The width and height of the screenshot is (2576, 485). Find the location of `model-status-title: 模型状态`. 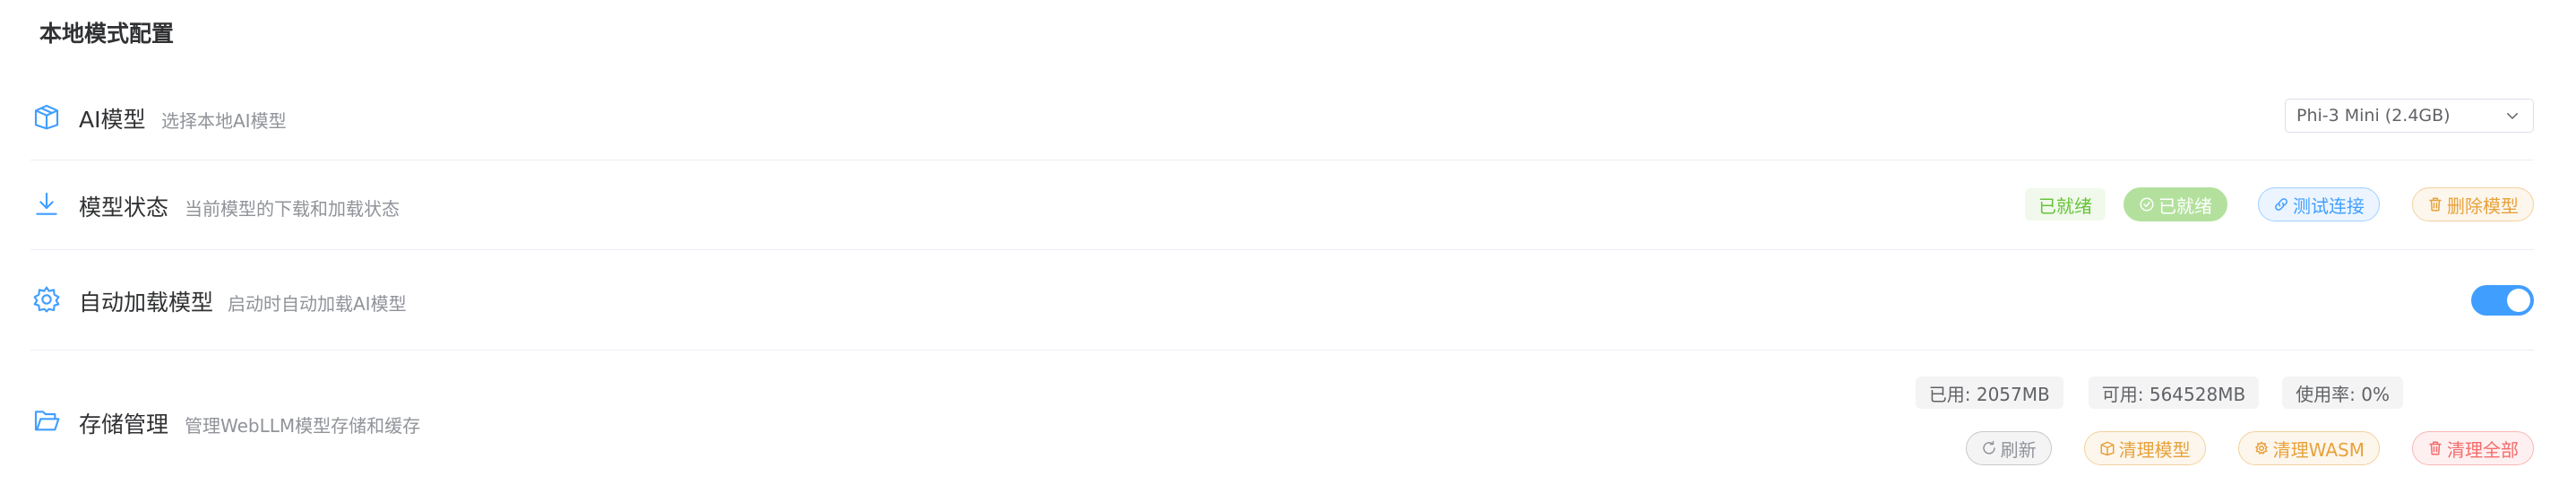

model-status-title: 模型状态 is located at coordinates (124, 208).